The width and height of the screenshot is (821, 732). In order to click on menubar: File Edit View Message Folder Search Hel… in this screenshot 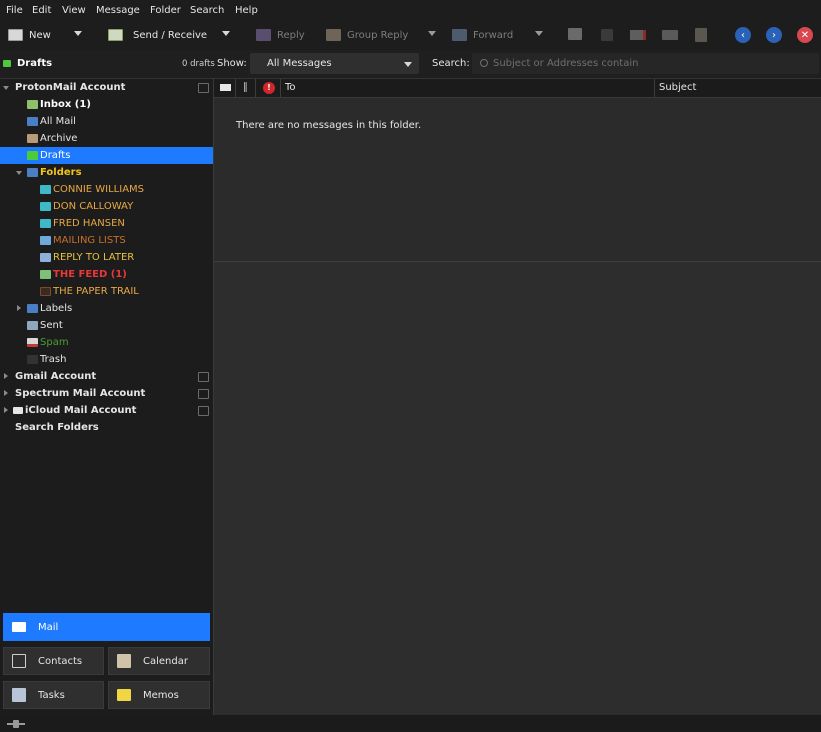, I will do `click(410, 11)`.